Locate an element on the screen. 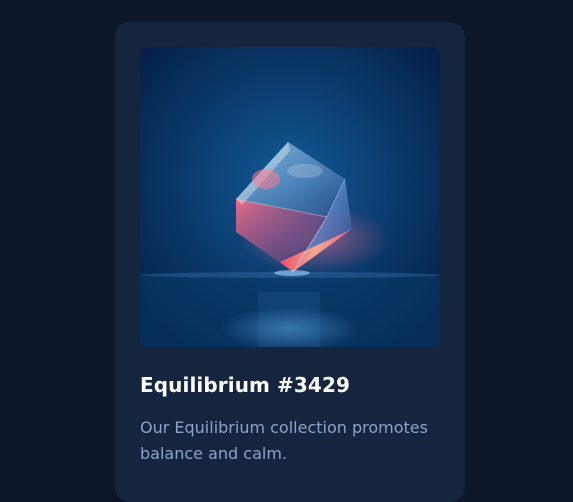  card-title: Equilibrium #3429 is located at coordinates (245, 385).